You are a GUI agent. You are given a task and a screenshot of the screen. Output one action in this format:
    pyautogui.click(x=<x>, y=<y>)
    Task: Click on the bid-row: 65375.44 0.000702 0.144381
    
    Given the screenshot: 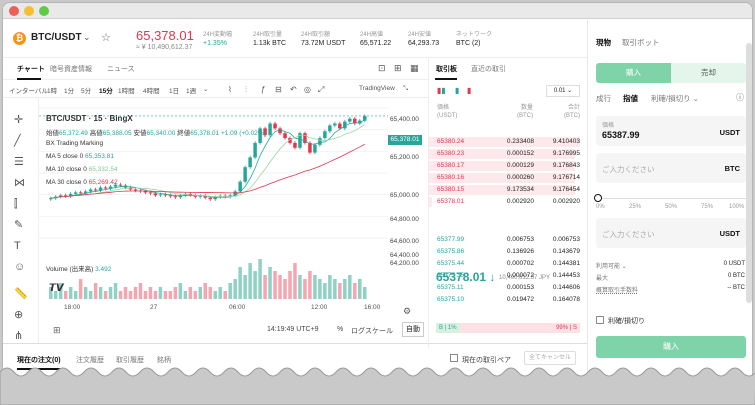 What is the action you would take?
    pyautogui.click(x=508, y=264)
    